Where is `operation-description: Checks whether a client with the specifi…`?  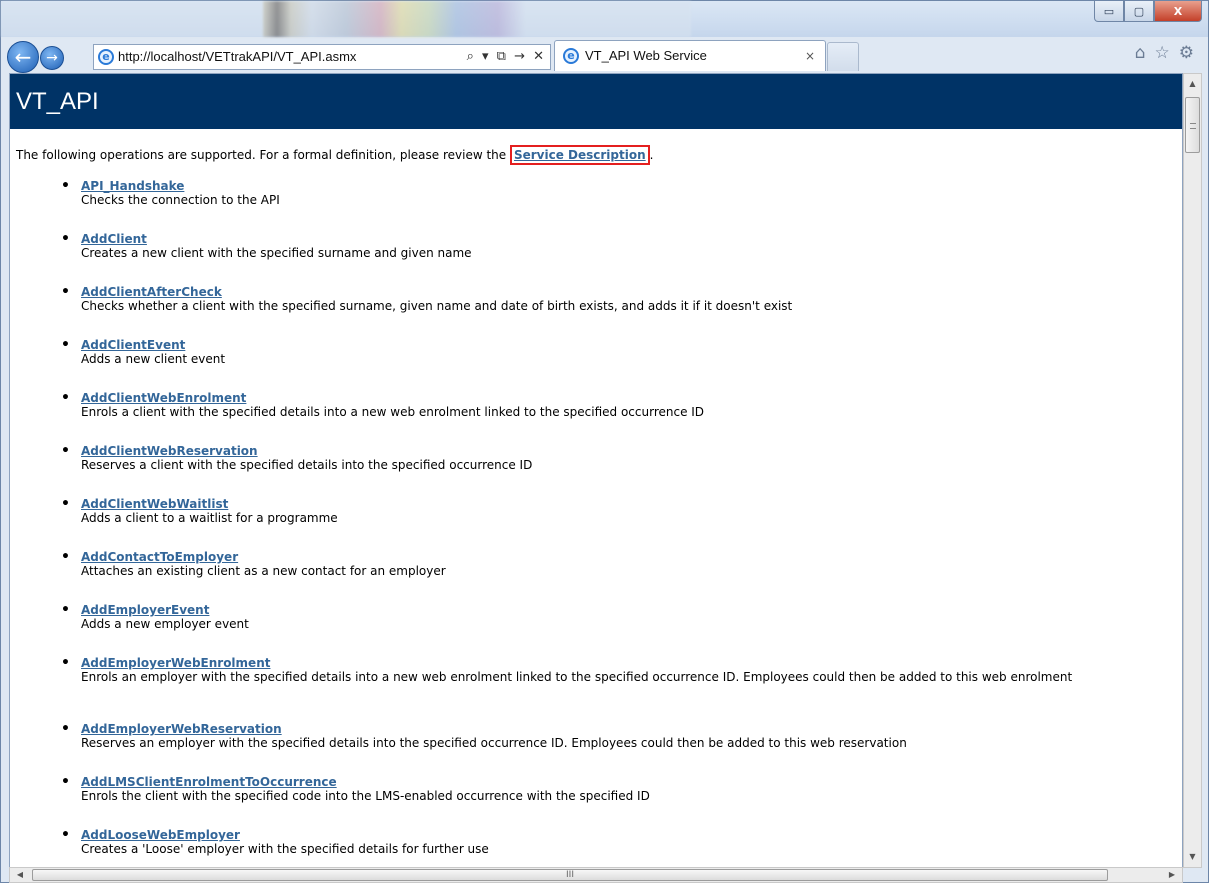 operation-description: Checks whether a client with the specifi… is located at coordinates (437, 306).